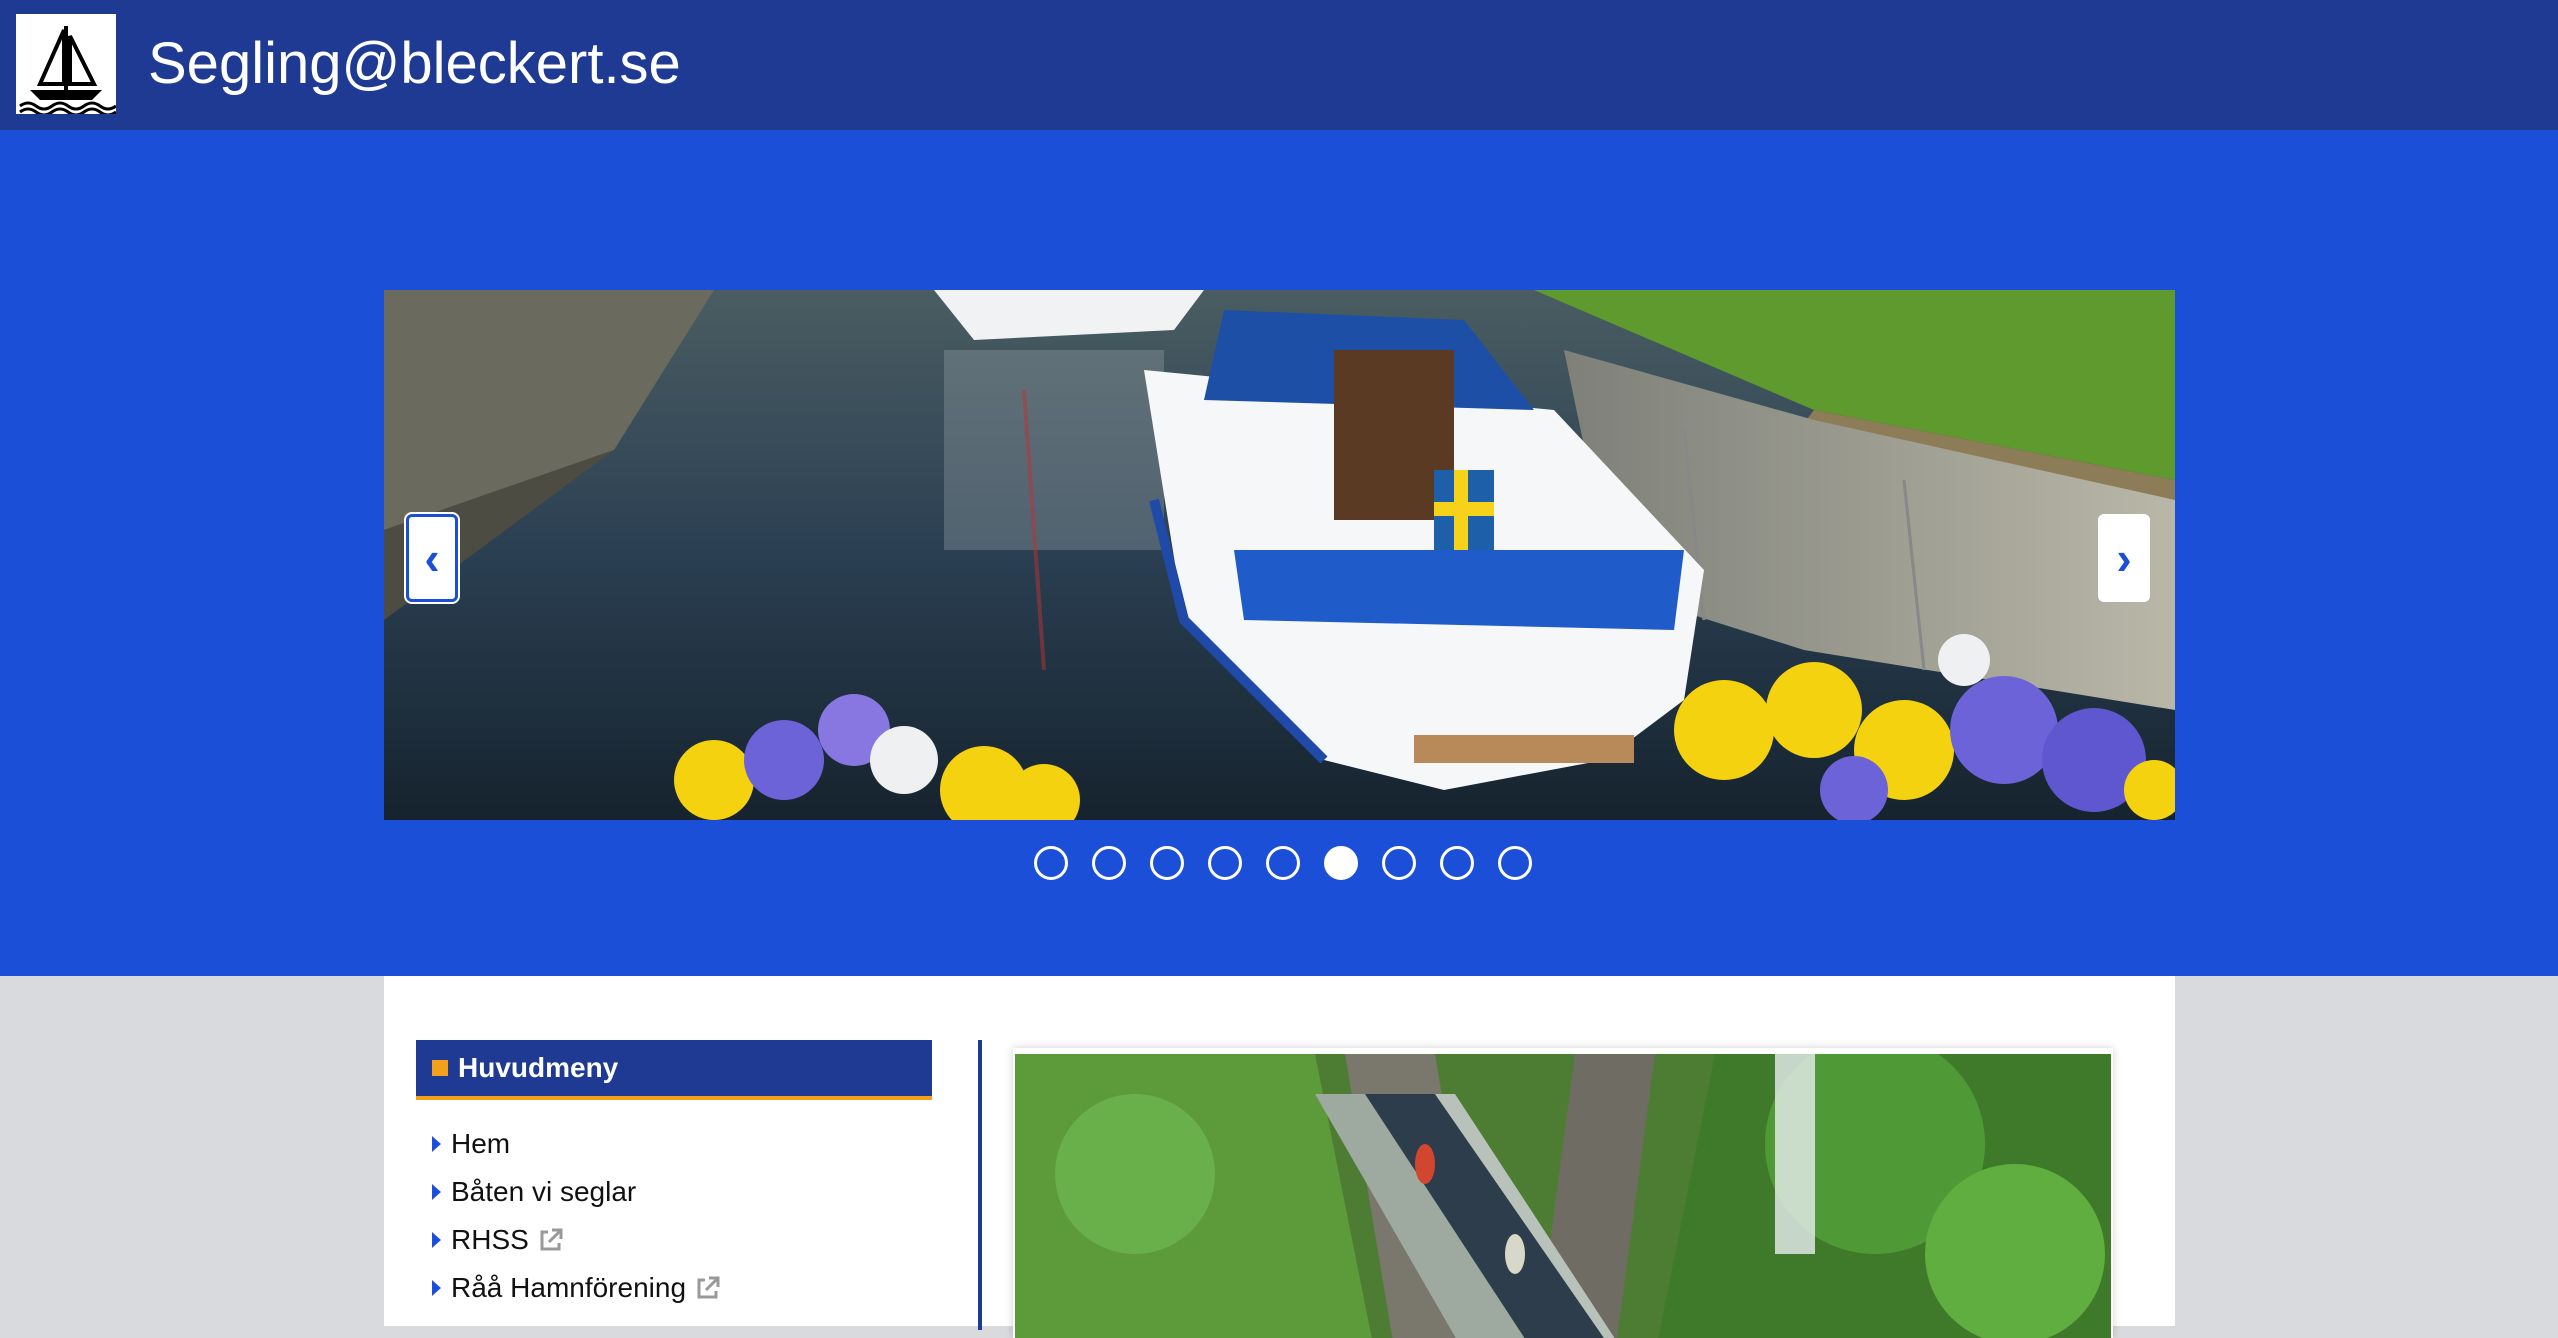 This screenshot has width=2558, height=1338. Describe the element at coordinates (544, 1191) in the screenshot. I see `sidebar-item-label: Båten vi seglar` at that location.